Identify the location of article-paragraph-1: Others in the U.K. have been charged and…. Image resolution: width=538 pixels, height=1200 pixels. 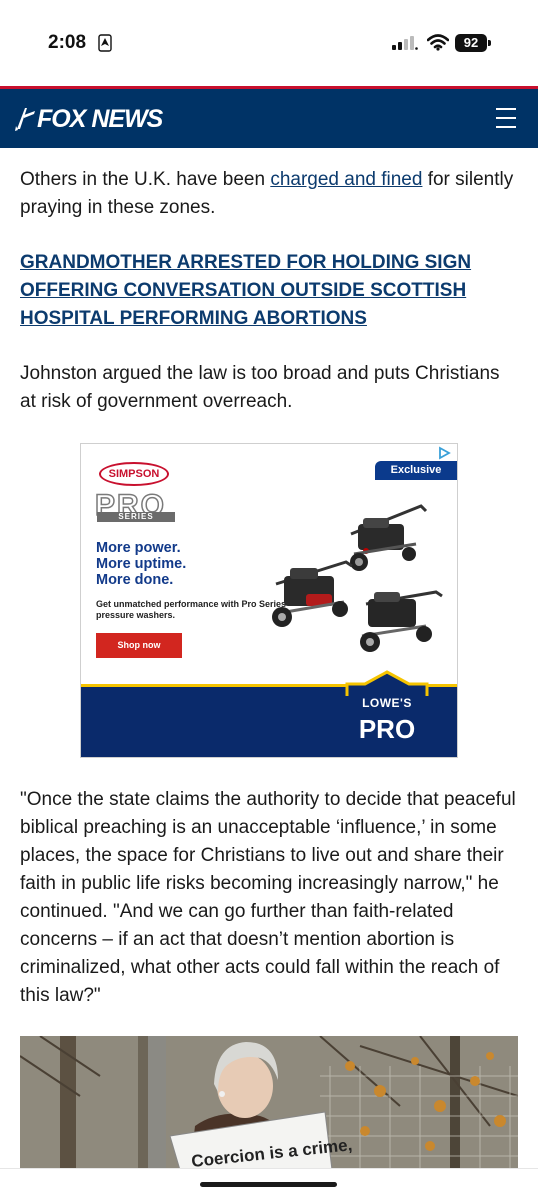
(270, 194).